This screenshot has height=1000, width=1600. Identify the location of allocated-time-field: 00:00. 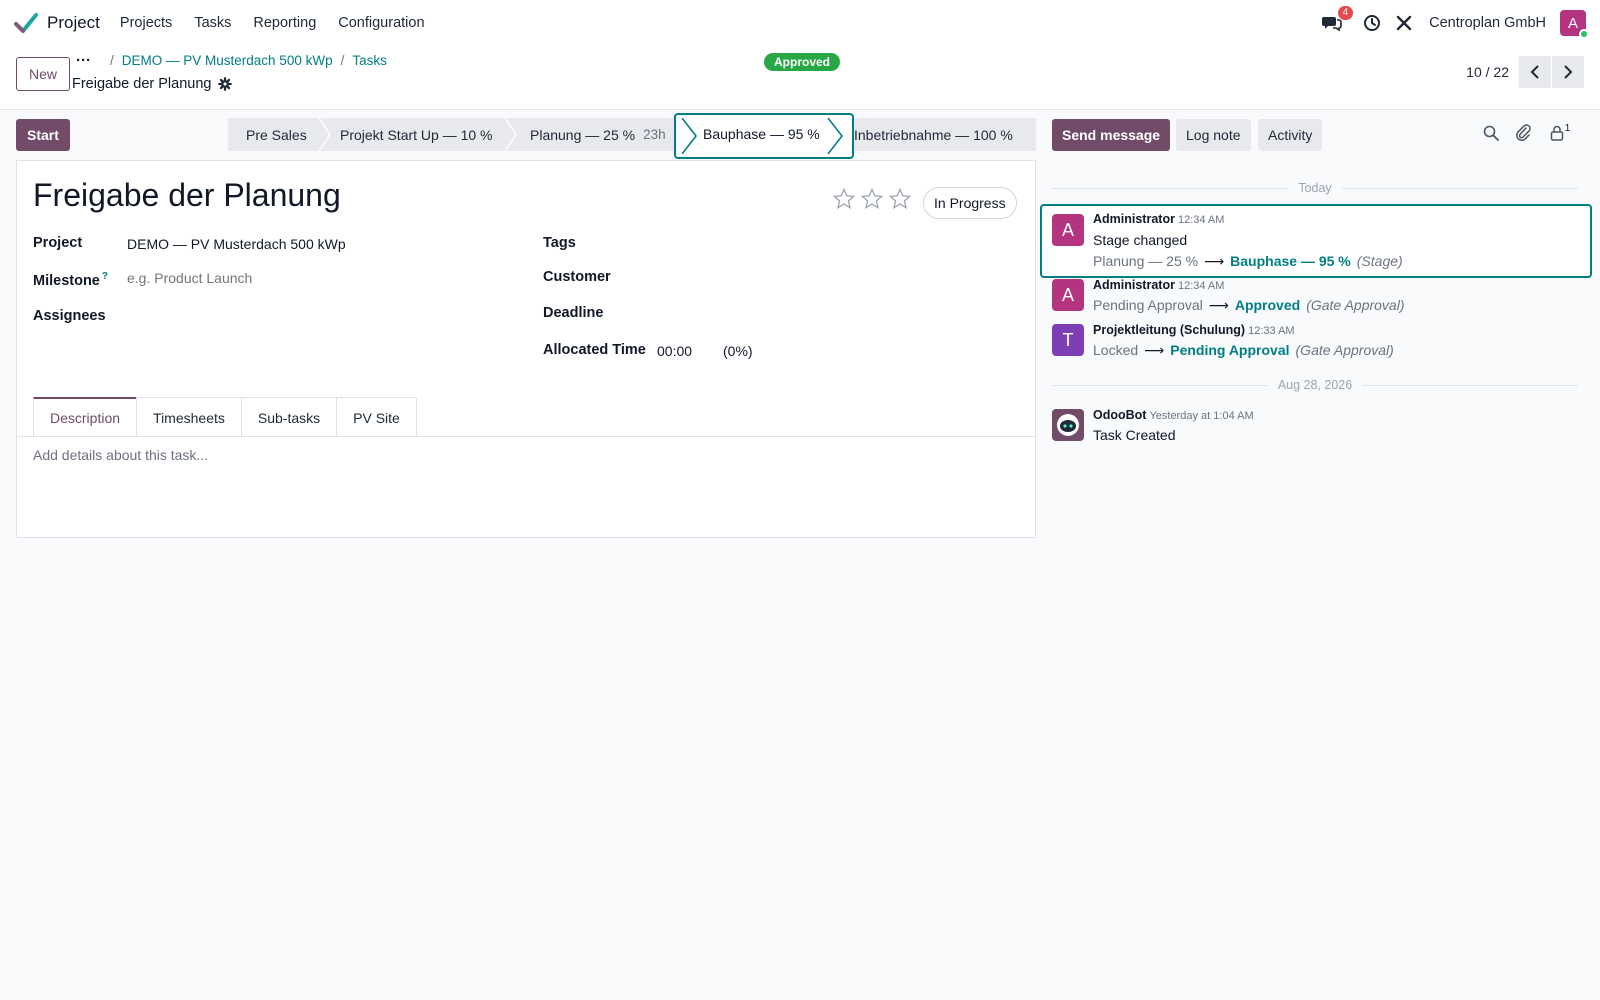
(674, 351).